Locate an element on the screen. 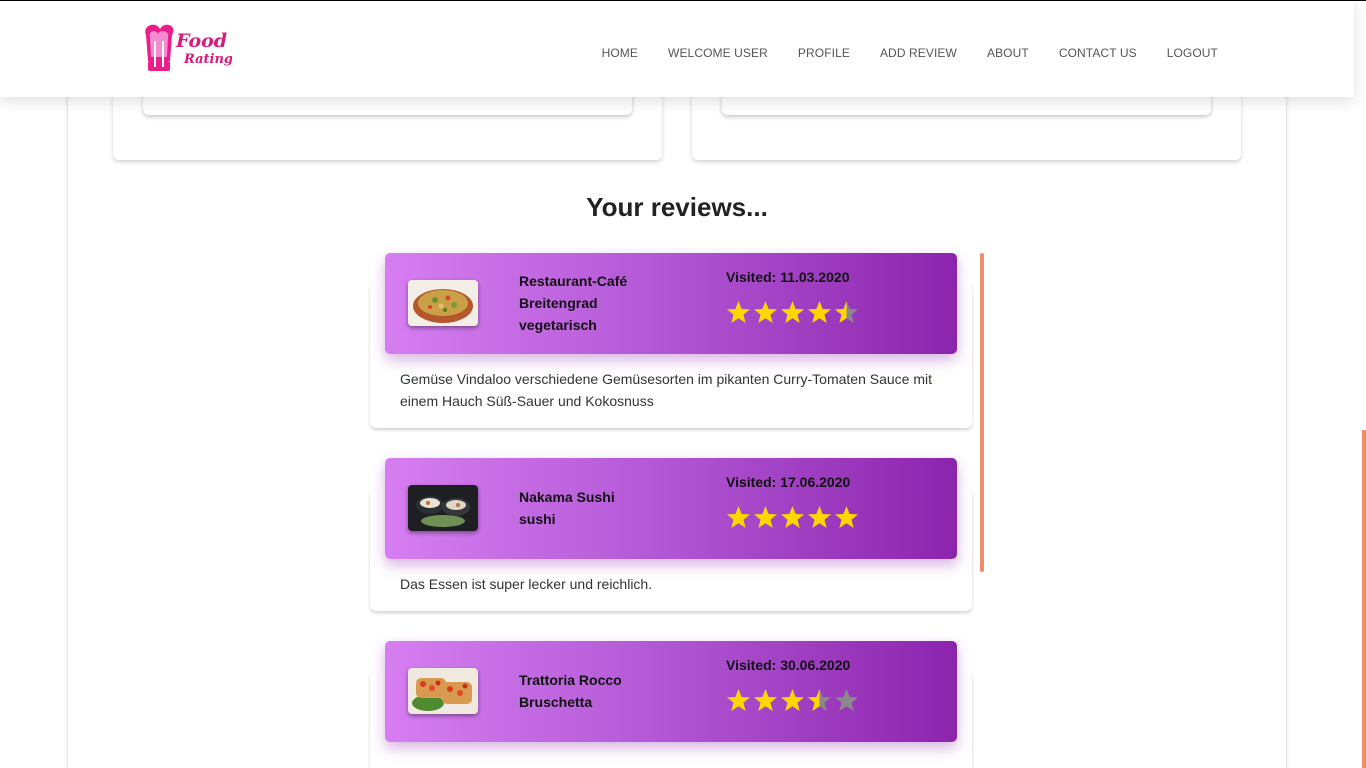  page-scrollbar-thumb is located at coordinates (1364, 599).